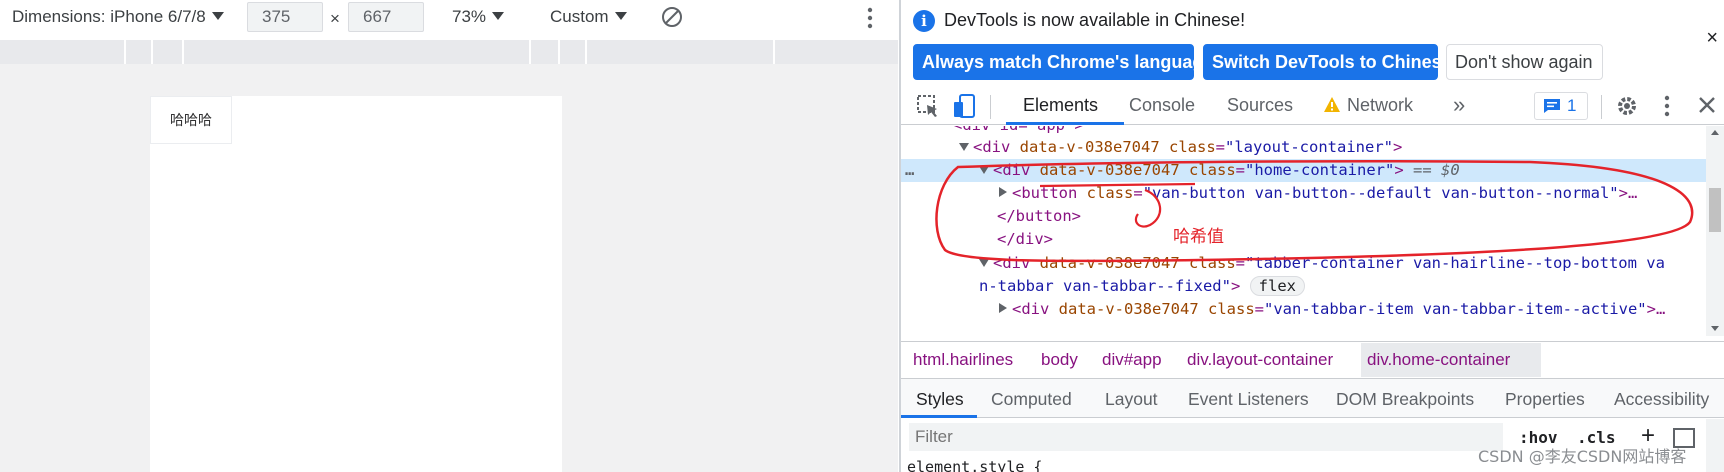 This screenshot has width=1724, height=472. I want to click on tab-accessibility: Accessibility, so click(1661, 399).